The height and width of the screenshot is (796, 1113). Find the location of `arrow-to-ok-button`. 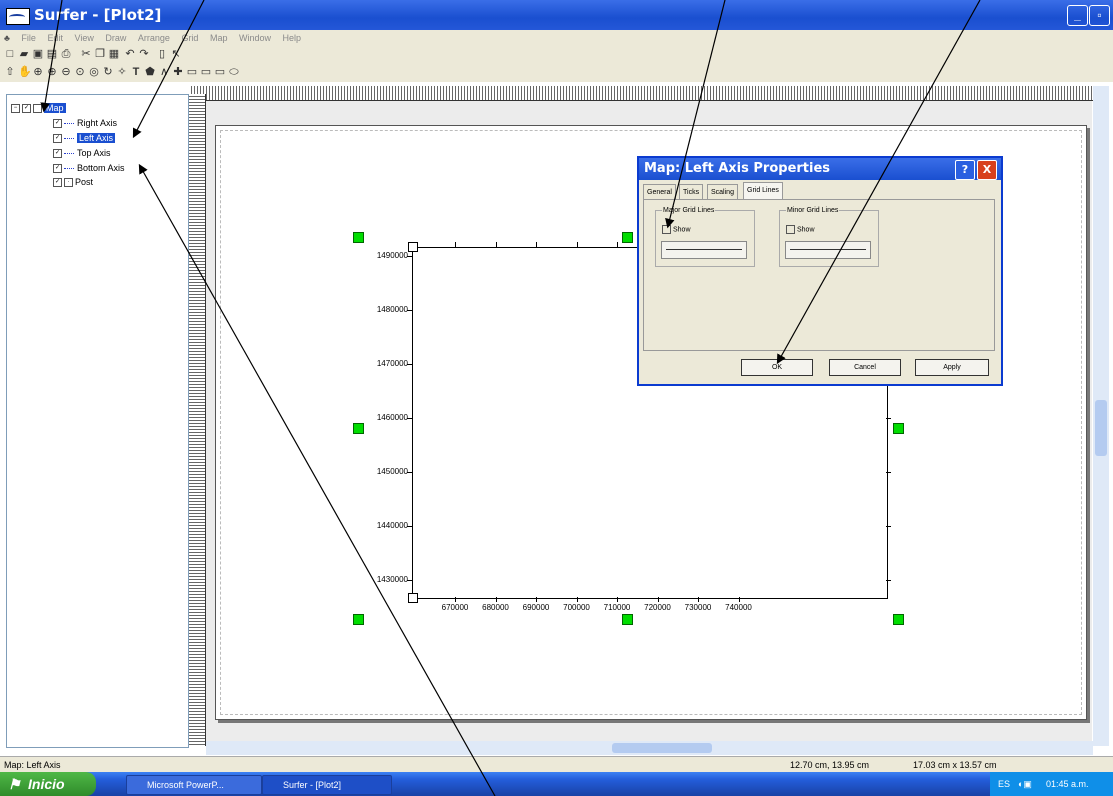

arrow-to-ok-button is located at coordinates (878, 182).